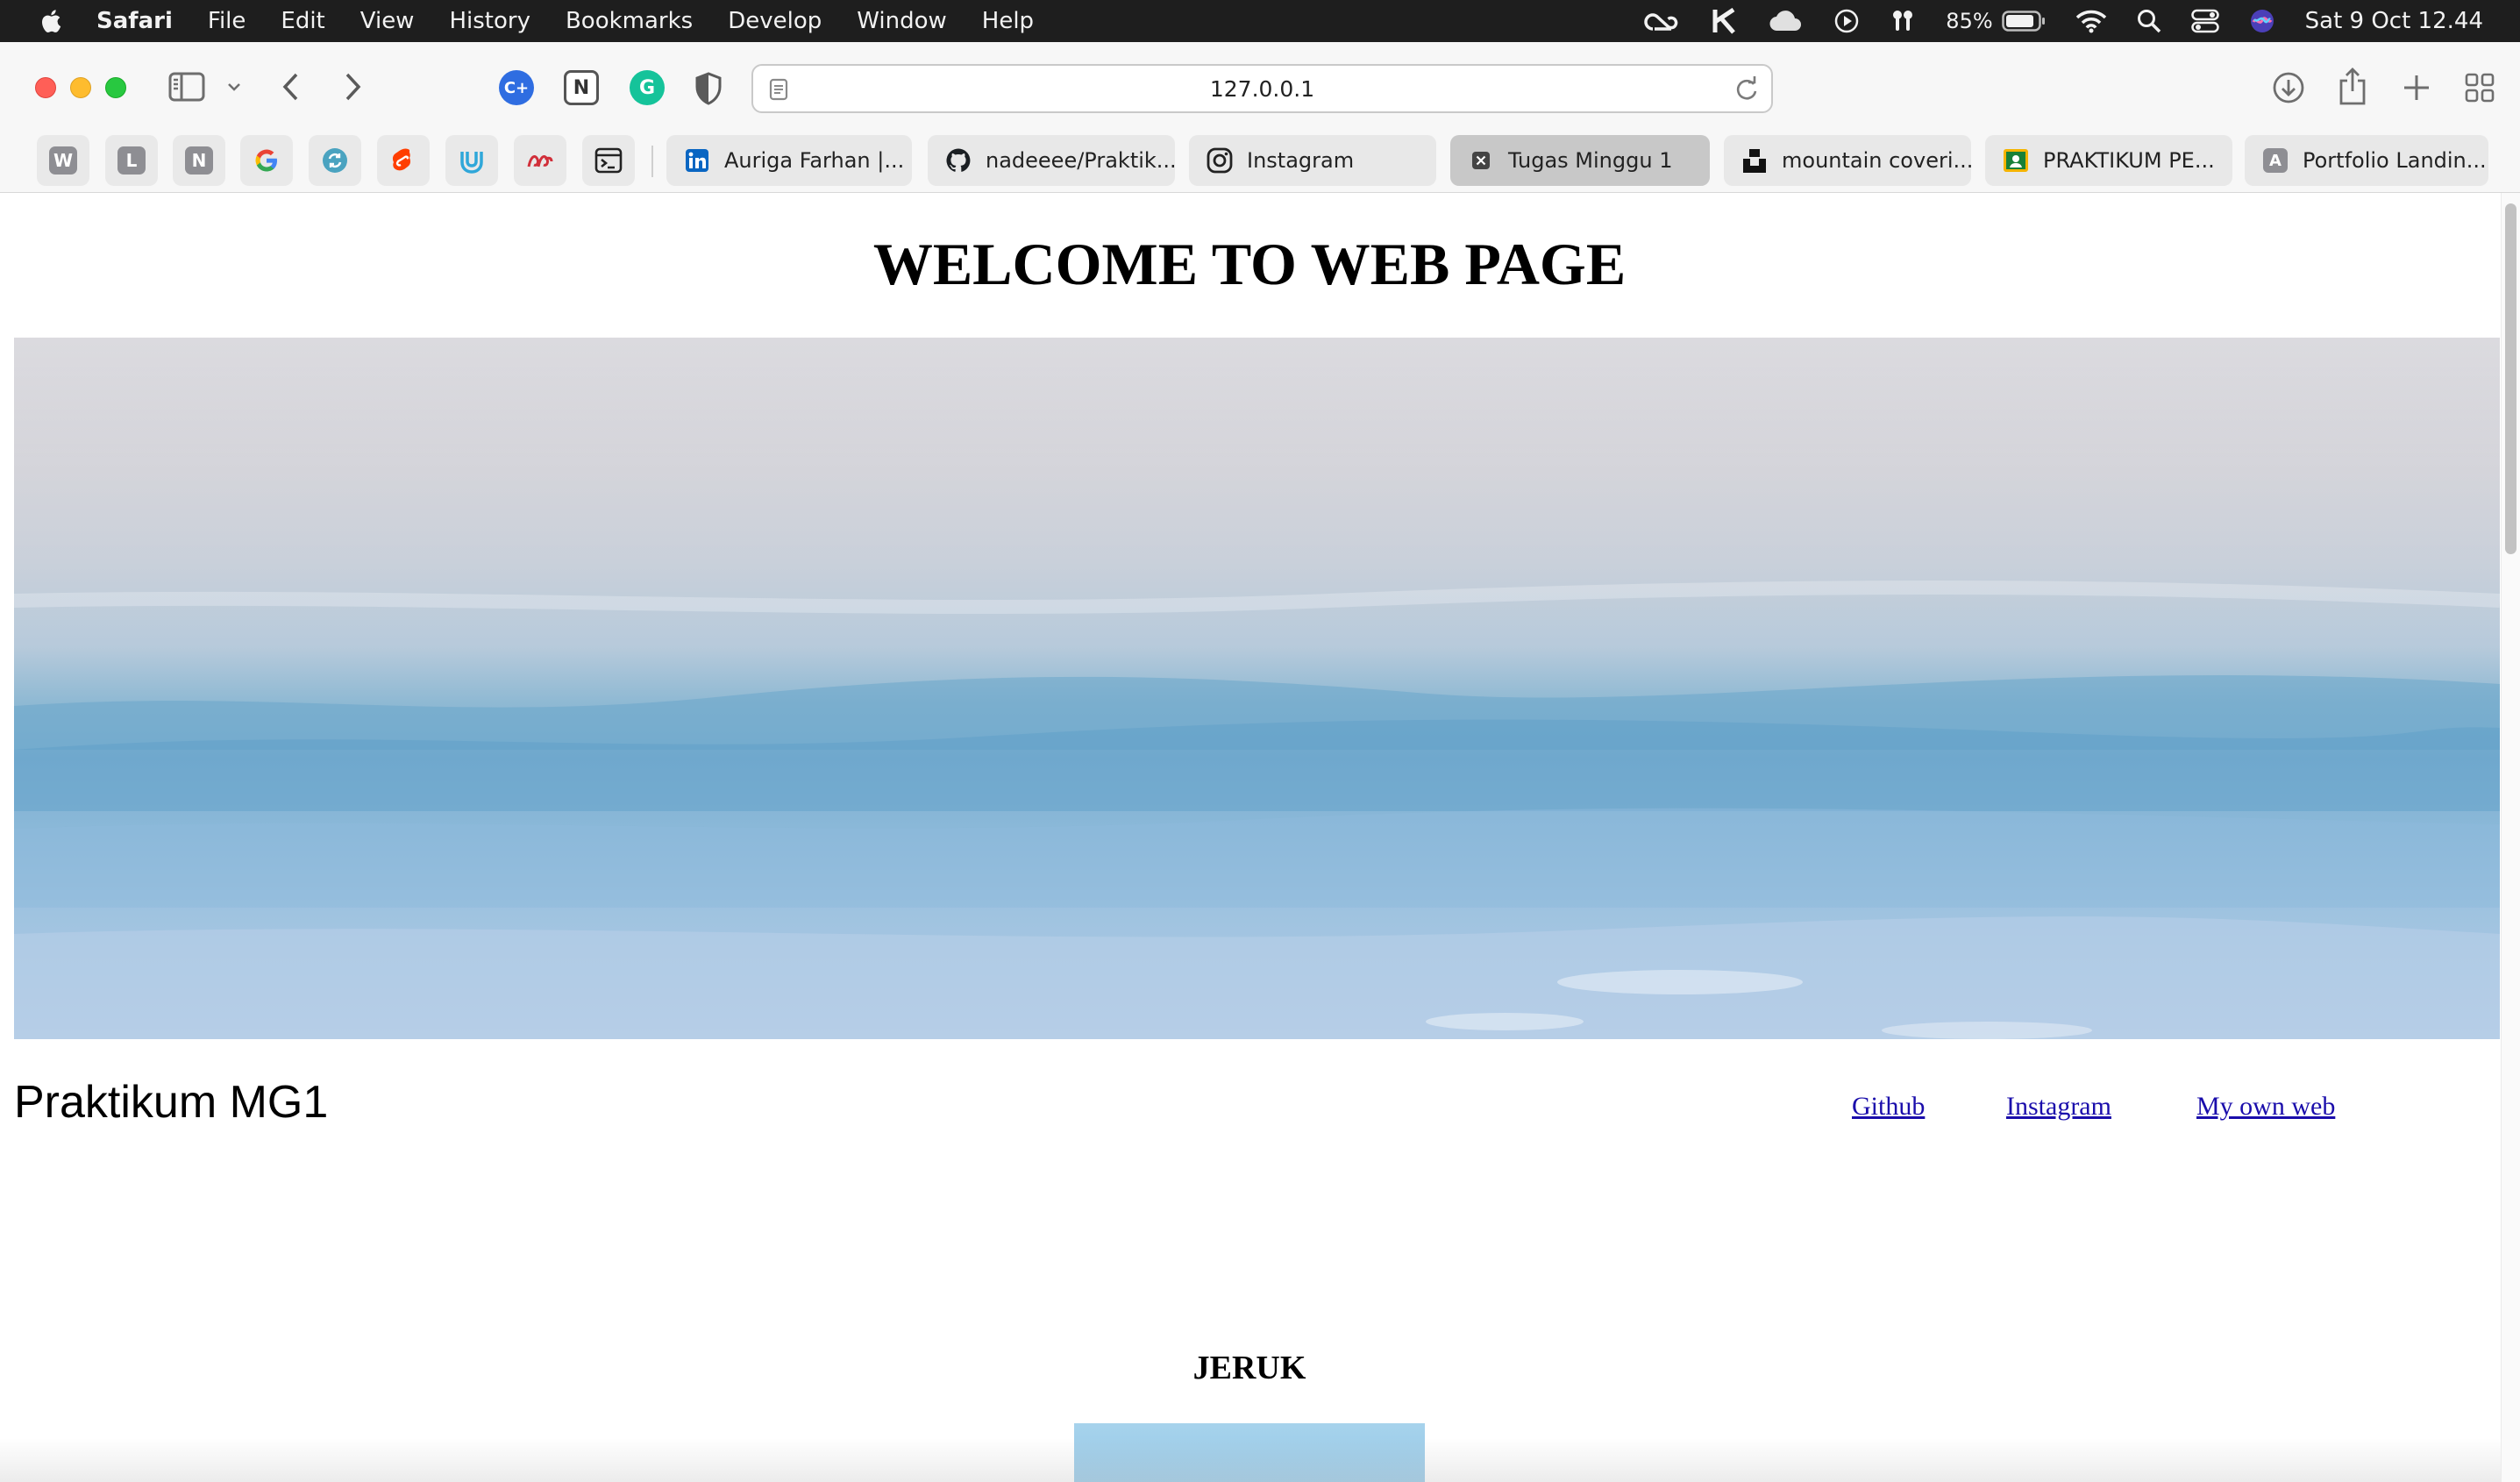 The image size is (2520, 1482). Describe the element at coordinates (2510, 378) in the screenshot. I see `scrollbar-thumb` at that location.